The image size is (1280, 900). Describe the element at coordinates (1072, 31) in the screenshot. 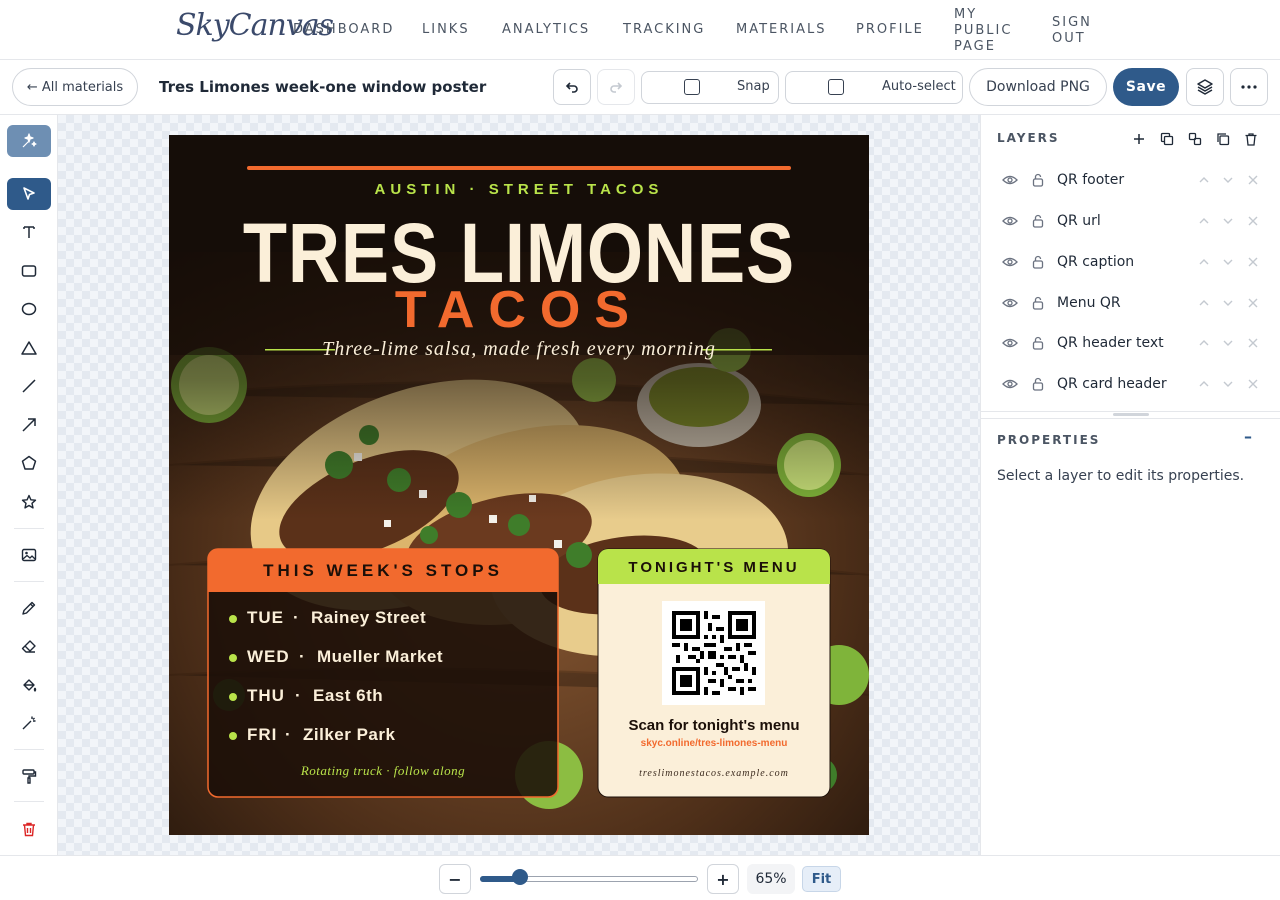

I see `nav-sign-out: SIGN OUT` at that location.